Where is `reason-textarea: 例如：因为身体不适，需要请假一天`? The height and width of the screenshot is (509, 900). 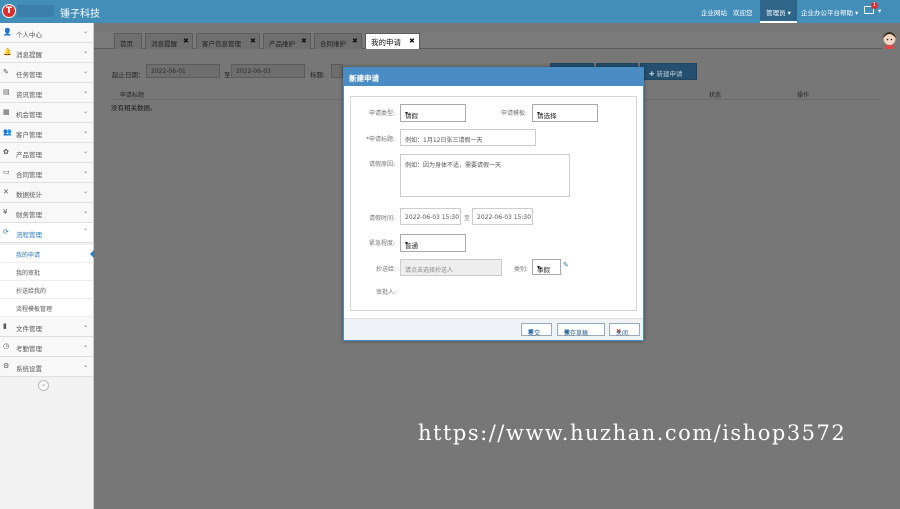
reason-textarea: 例如：因为身体不适，需要请假一天 is located at coordinates (485, 175).